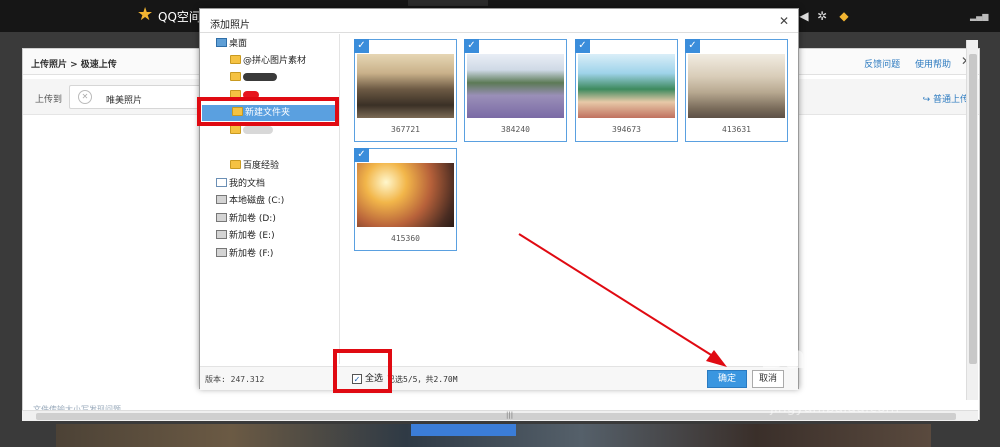 The image size is (1000, 447). Describe the element at coordinates (979, 16) in the screenshot. I see `signal-icon: ▂▄▆` at that location.